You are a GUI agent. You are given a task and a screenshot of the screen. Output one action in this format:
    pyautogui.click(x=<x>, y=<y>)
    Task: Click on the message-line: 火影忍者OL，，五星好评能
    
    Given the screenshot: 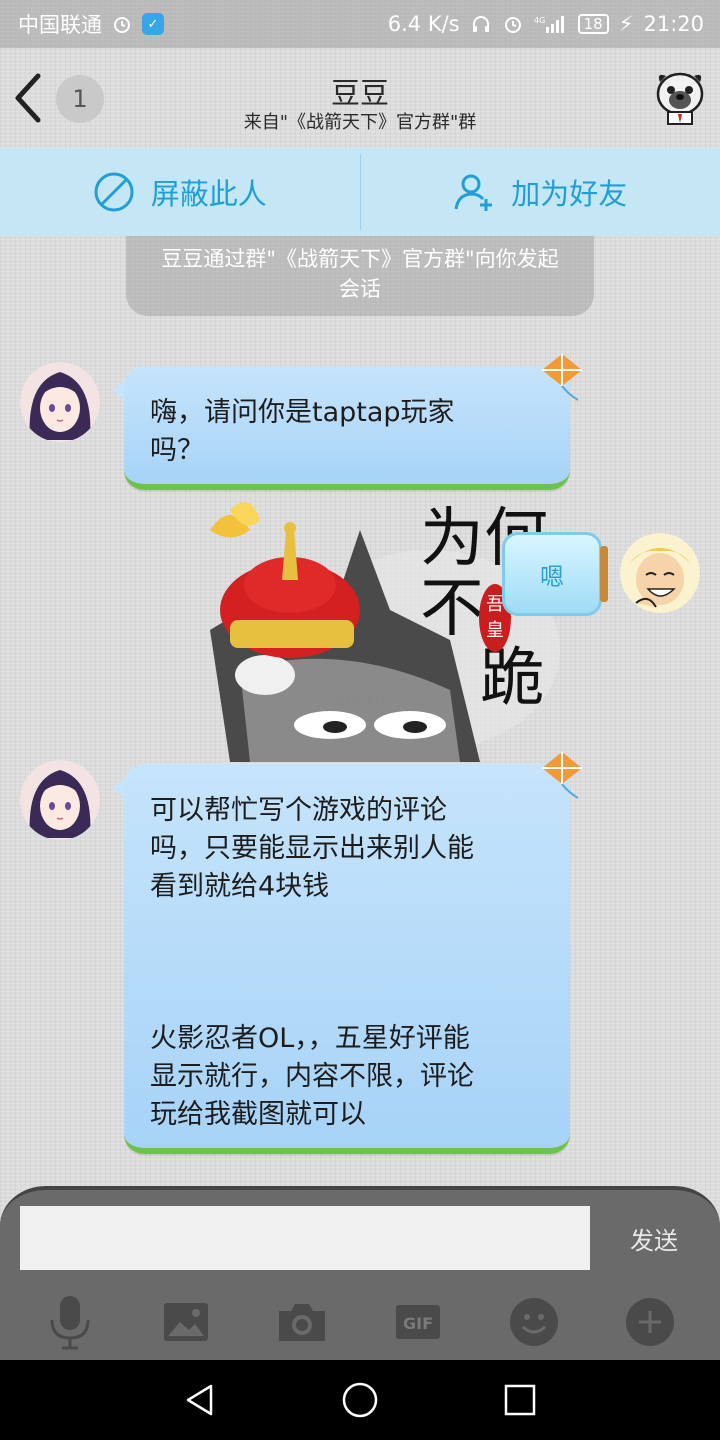 What is the action you would take?
    pyautogui.click(x=310, y=1038)
    